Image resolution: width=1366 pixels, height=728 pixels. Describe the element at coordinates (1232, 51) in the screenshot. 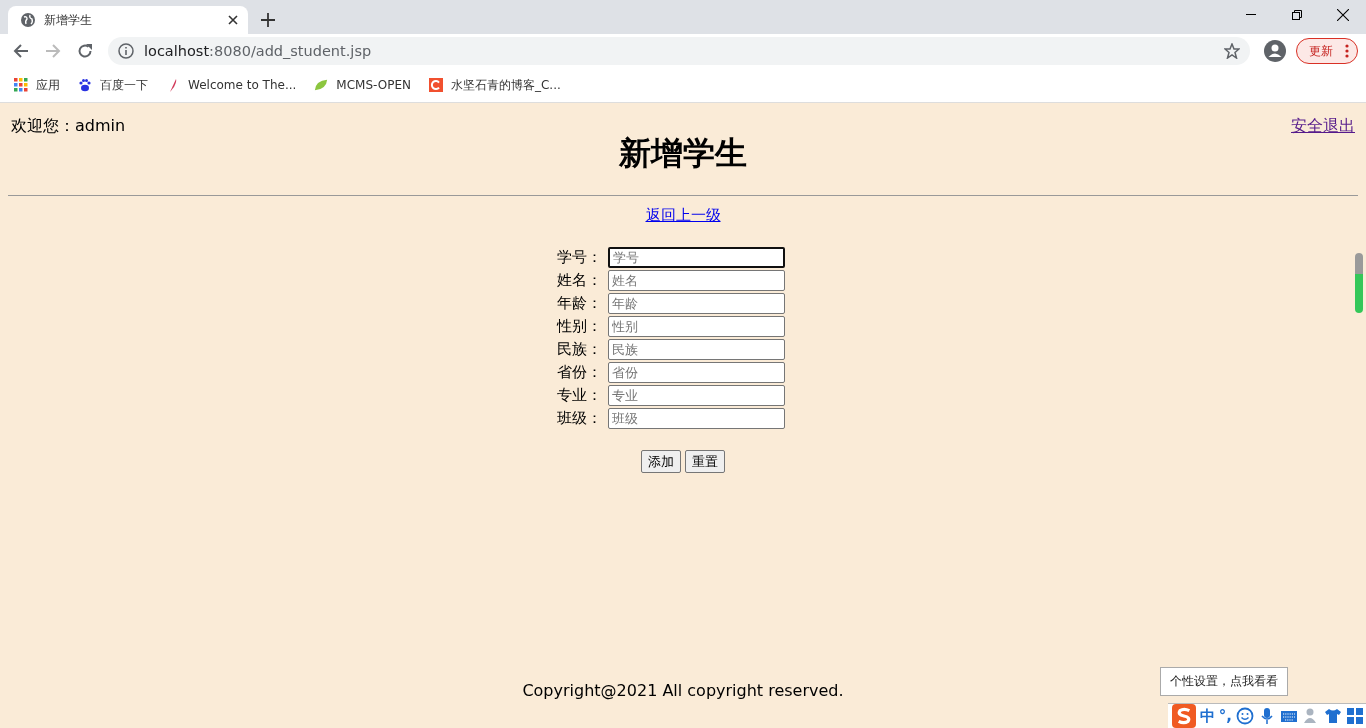

I see `star-icon` at that location.